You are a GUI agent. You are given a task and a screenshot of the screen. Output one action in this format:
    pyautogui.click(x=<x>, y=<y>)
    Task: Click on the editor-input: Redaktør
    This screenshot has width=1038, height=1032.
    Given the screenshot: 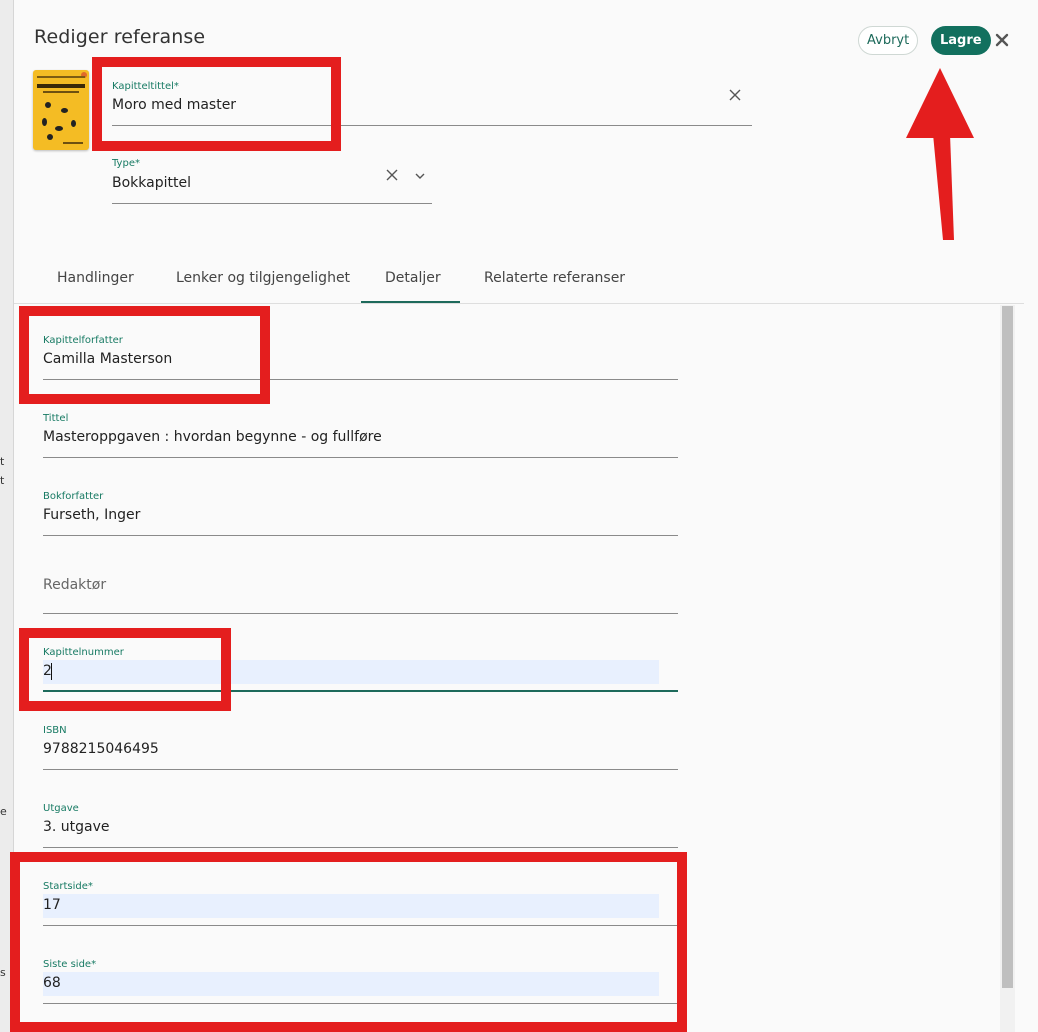 What is the action you would take?
    pyautogui.click(x=74, y=585)
    